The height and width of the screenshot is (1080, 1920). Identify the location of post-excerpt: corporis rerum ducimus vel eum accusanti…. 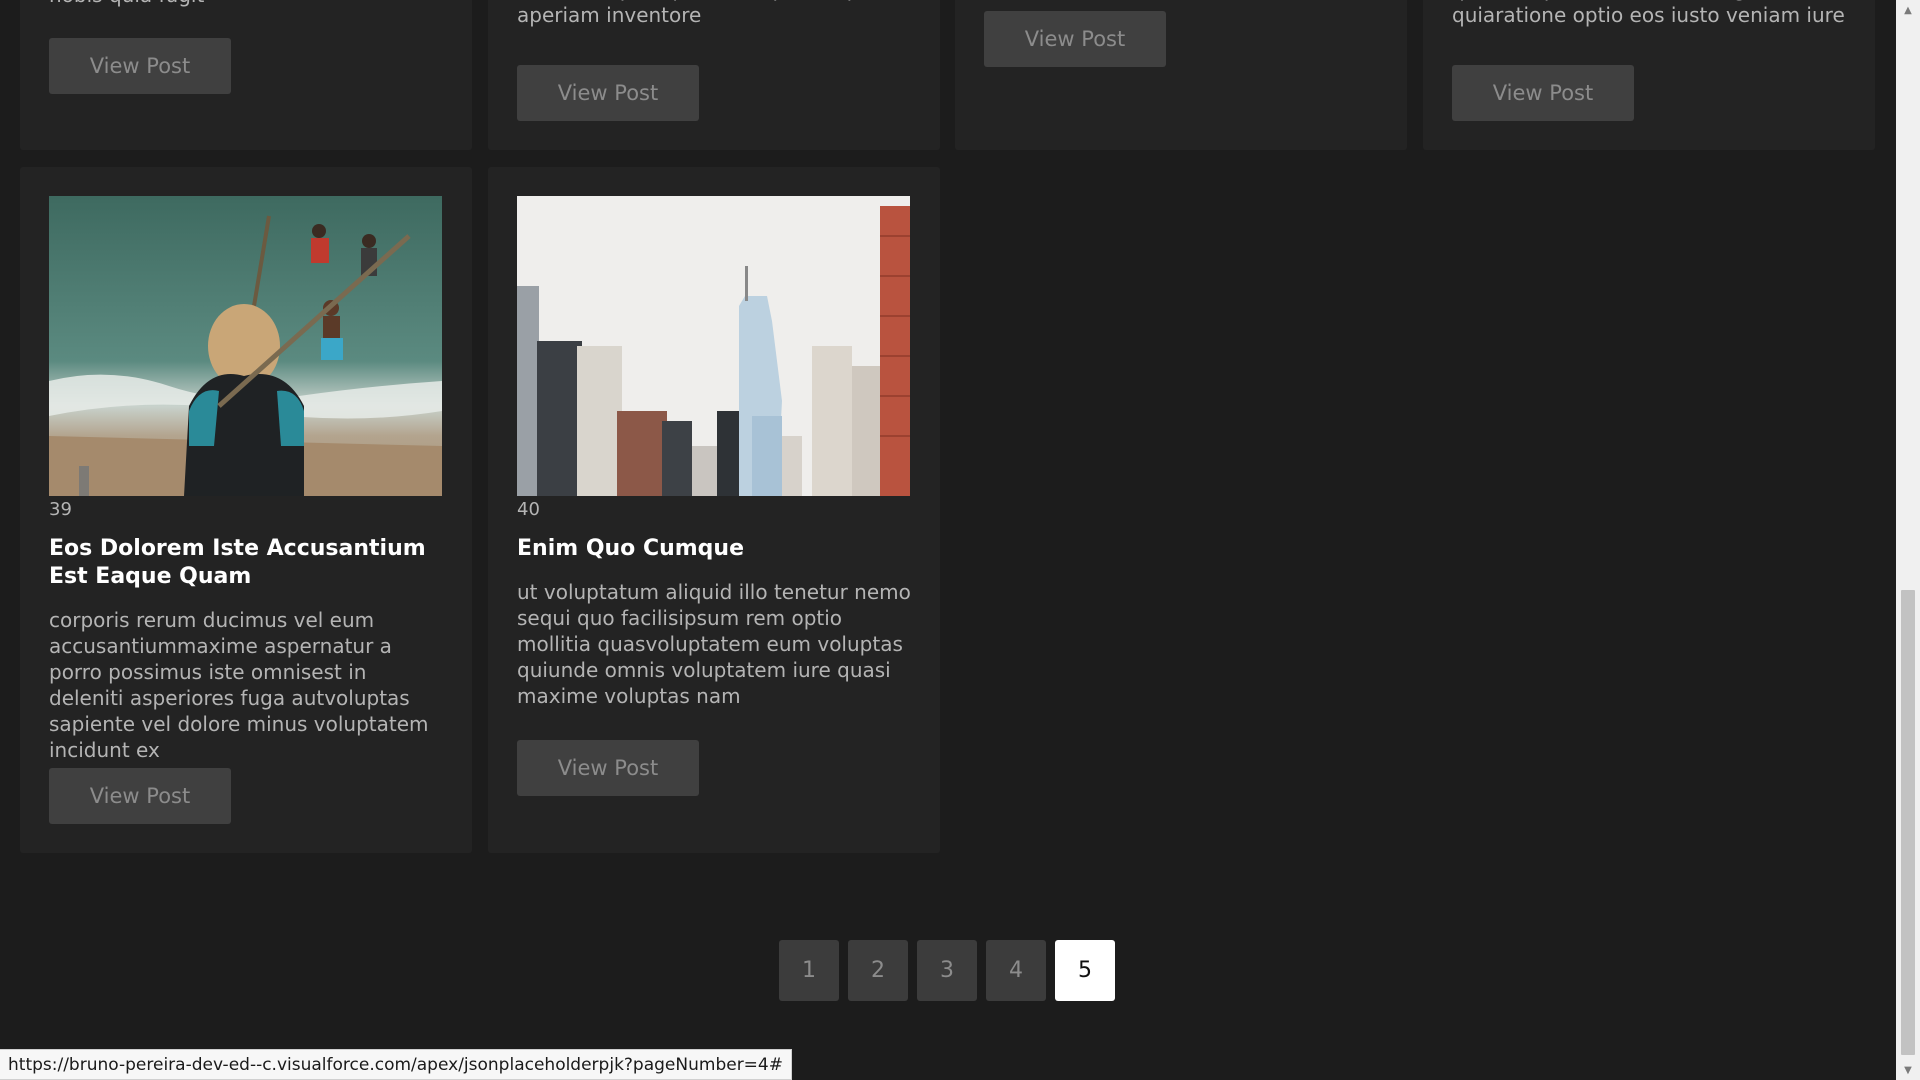
(239, 685).